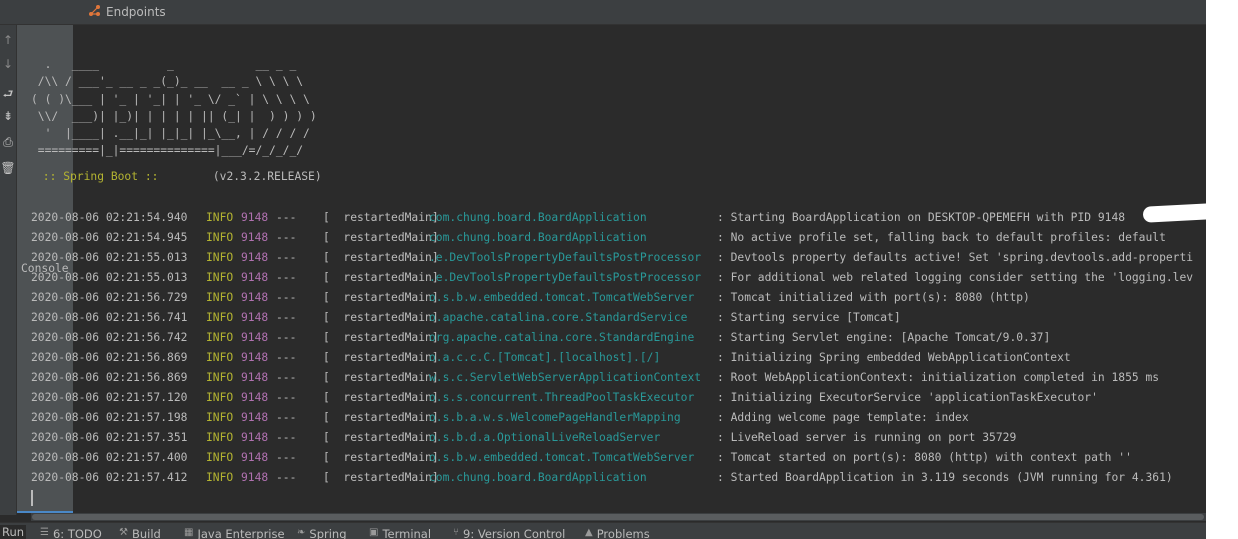 The image size is (1238, 539). I want to click on tab-endpoints: Endpoints, so click(125, 12).